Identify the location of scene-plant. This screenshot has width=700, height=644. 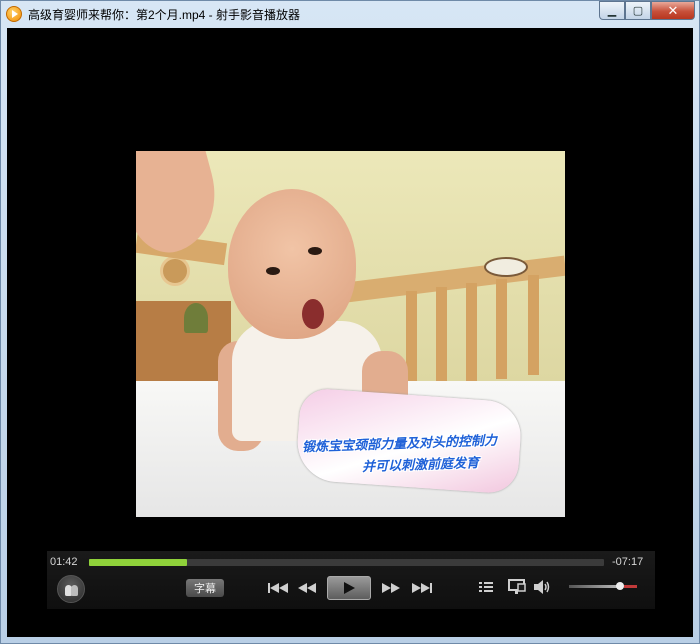
(196, 318).